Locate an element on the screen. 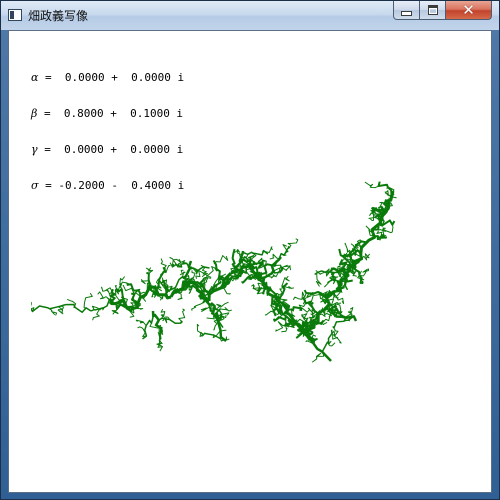 This screenshot has height=500, width=500. app-window-icon is located at coordinates (15, 15).